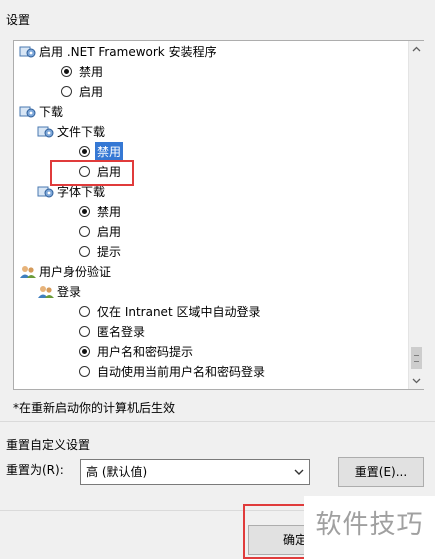 This screenshot has height=559, width=435. I want to click on tree-radio-label: 提示, so click(109, 252).